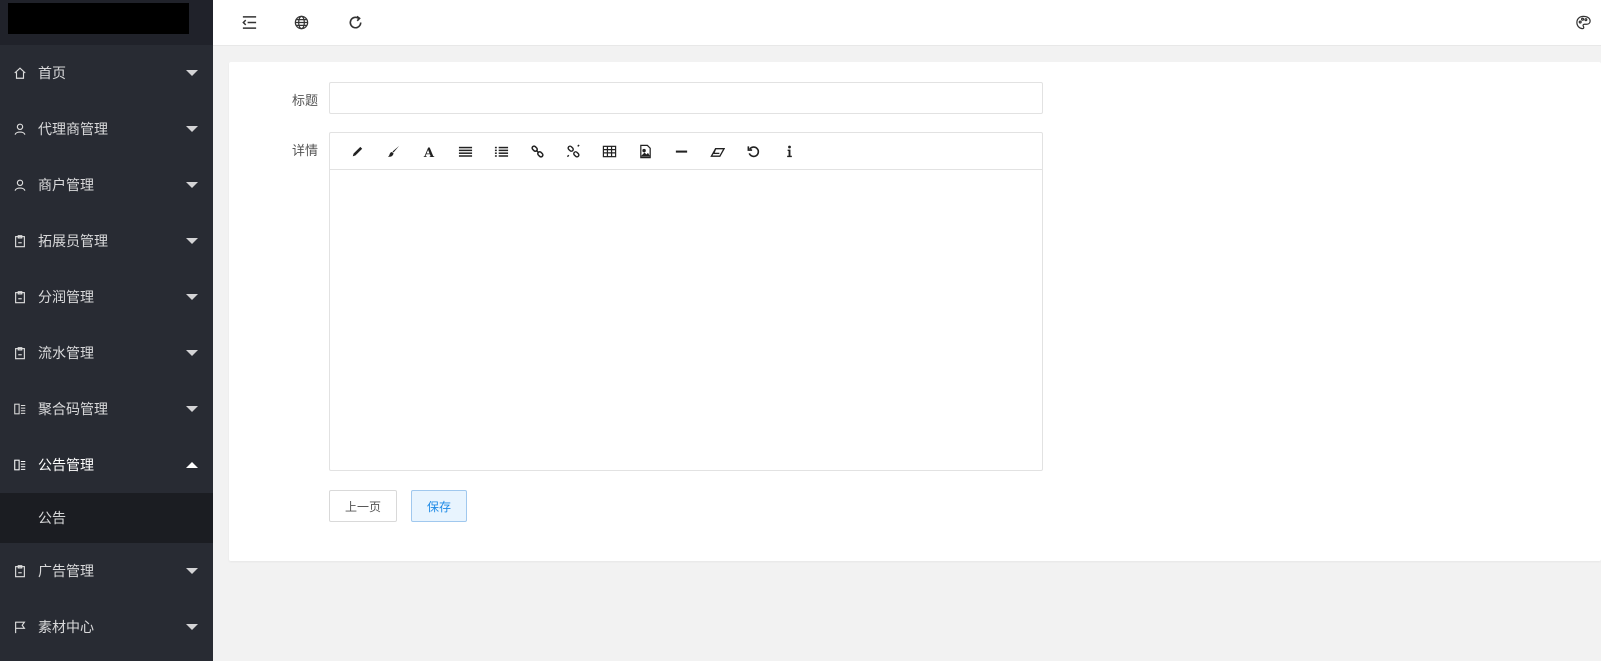 The width and height of the screenshot is (1601, 661). I want to click on sidebar-item-aggregate-code: 聚合码管理, so click(106, 409).